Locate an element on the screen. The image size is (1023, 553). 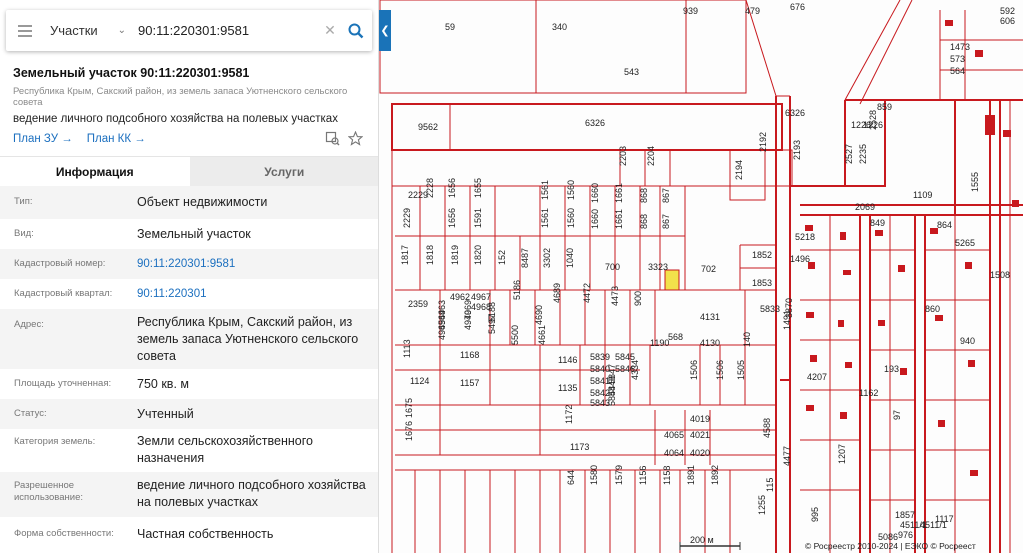
star-icon is located at coordinates (355, 138).